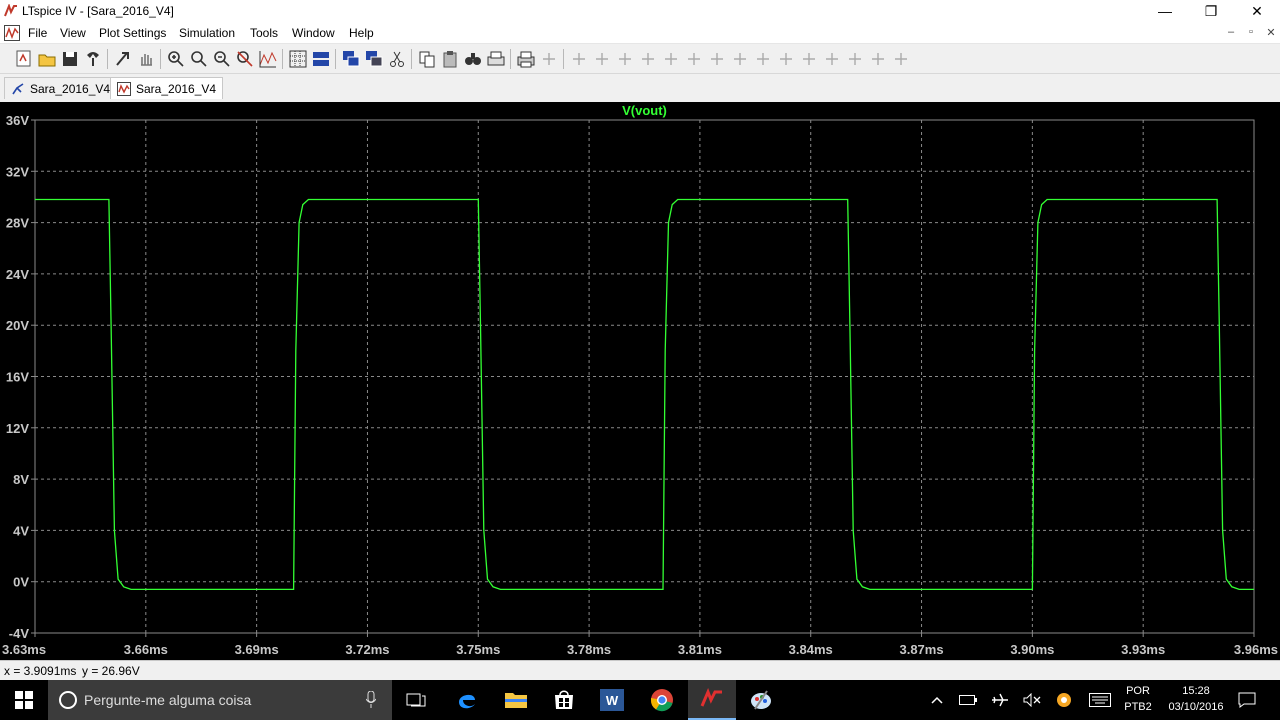  Describe the element at coordinates (467, 700) in the screenshot. I see `edge-button` at that location.